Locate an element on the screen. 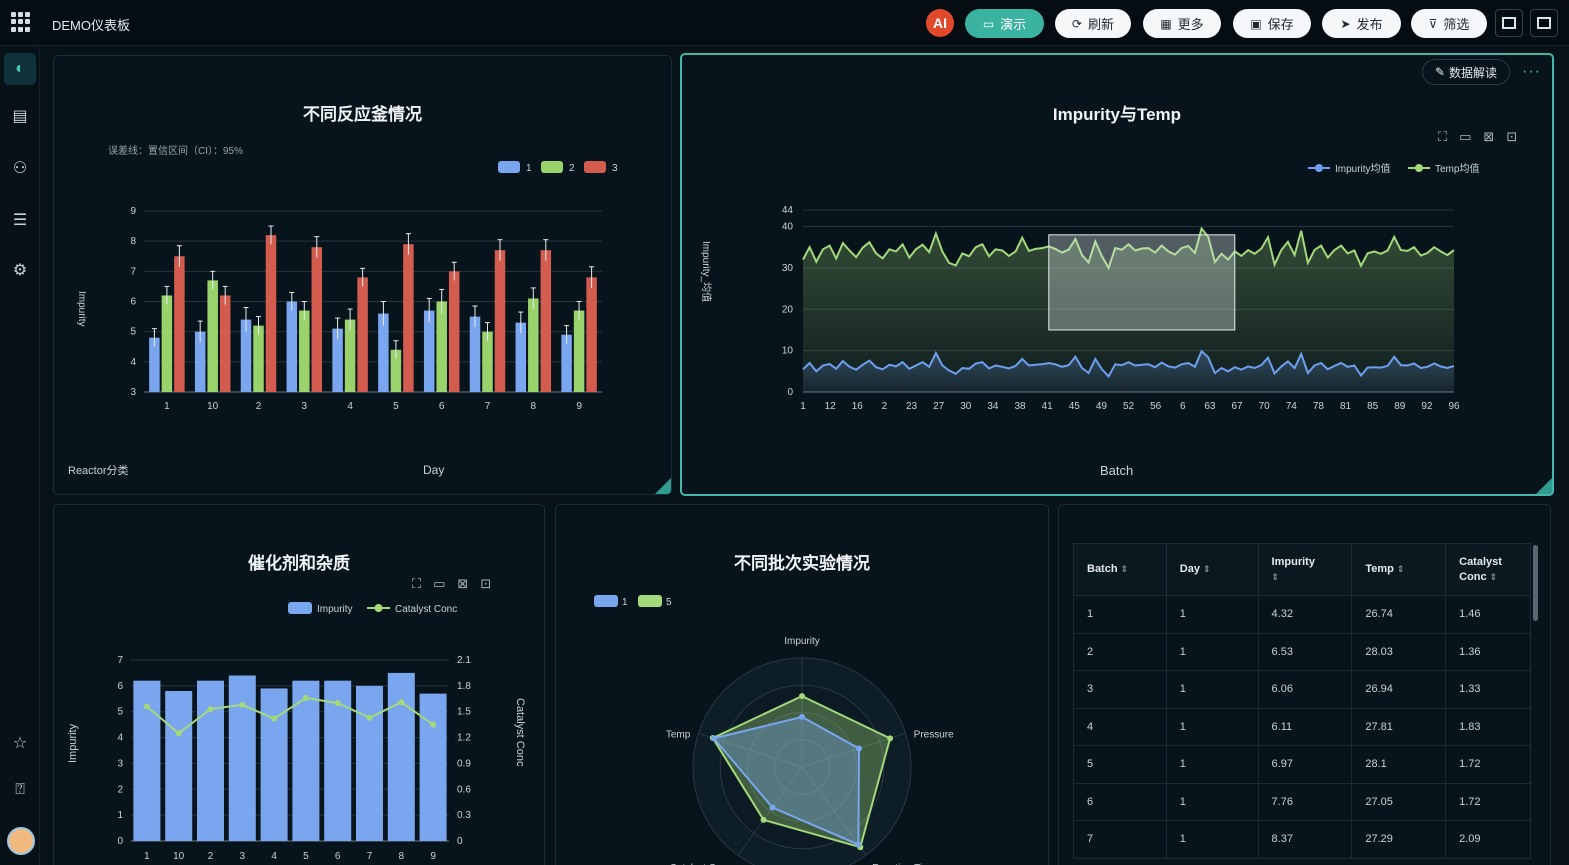 The image size is (1569, 865). publish-button: ➤ 发布 is located at coordinates (1361, 23).